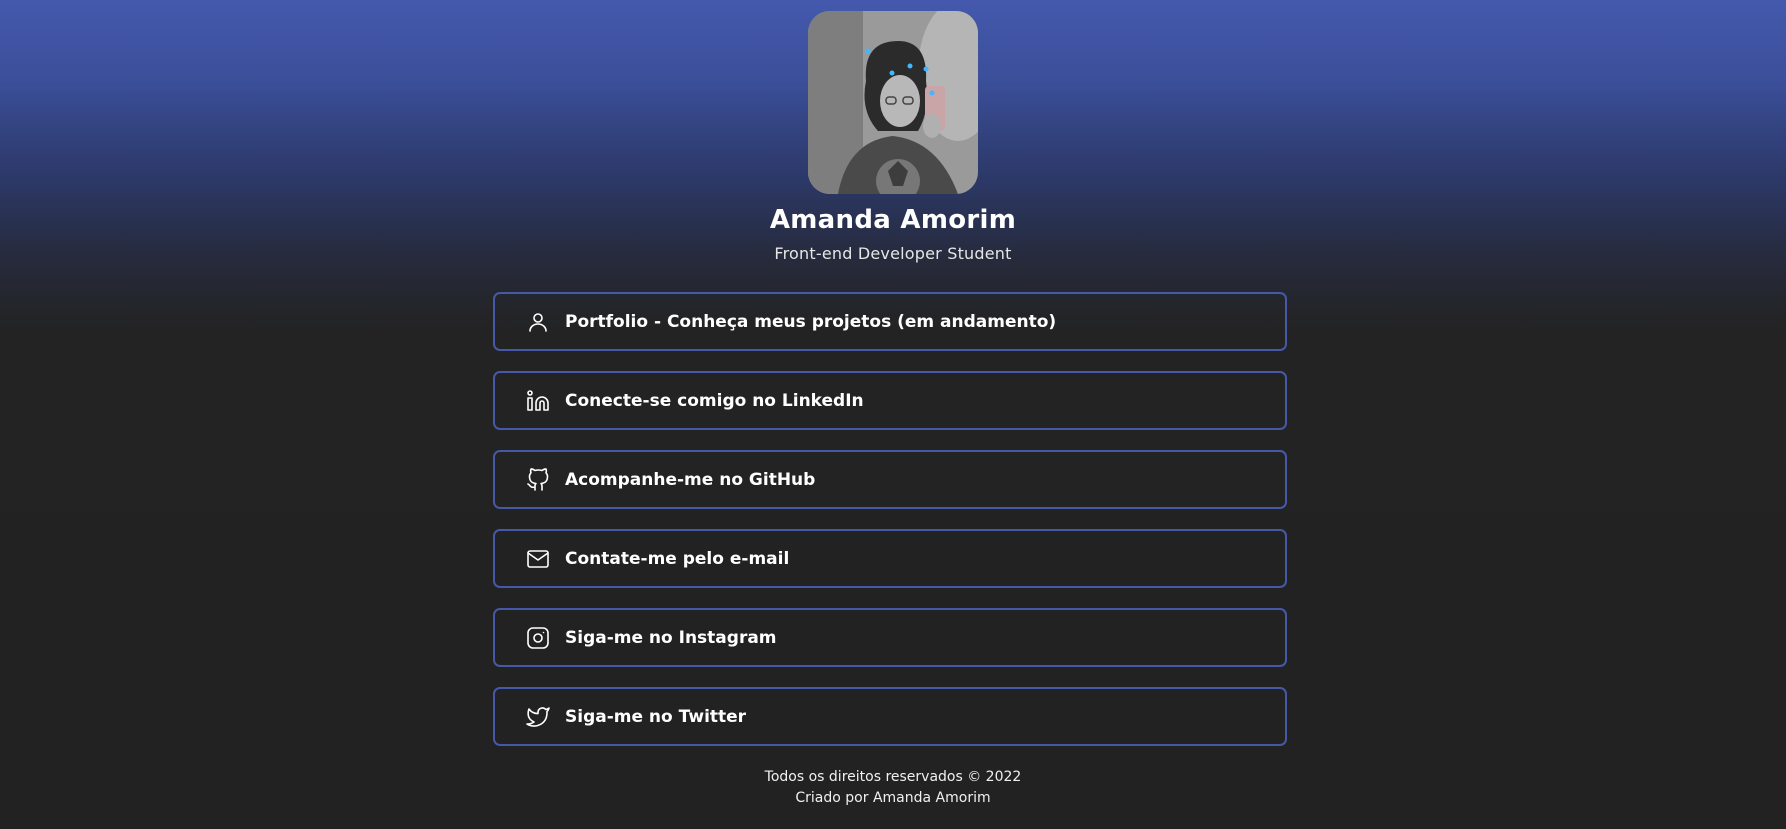 The image size is (1786, 829). I want to click on linkedin-icon, so click(538, 401).